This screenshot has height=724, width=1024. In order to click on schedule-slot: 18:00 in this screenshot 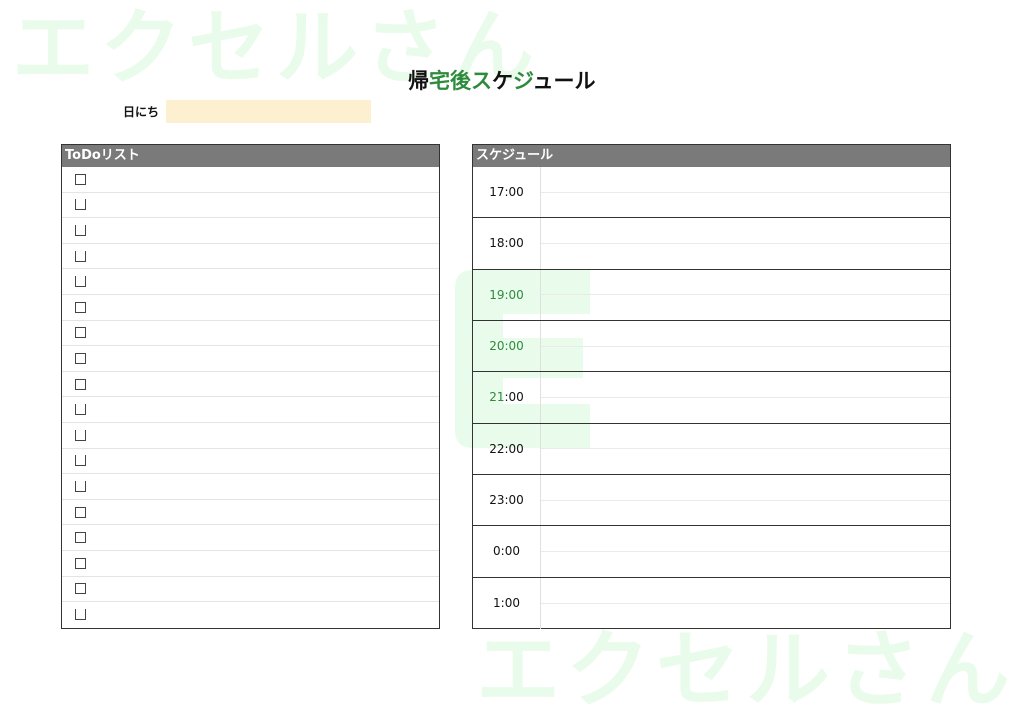, I will do `click(711, 244)`.